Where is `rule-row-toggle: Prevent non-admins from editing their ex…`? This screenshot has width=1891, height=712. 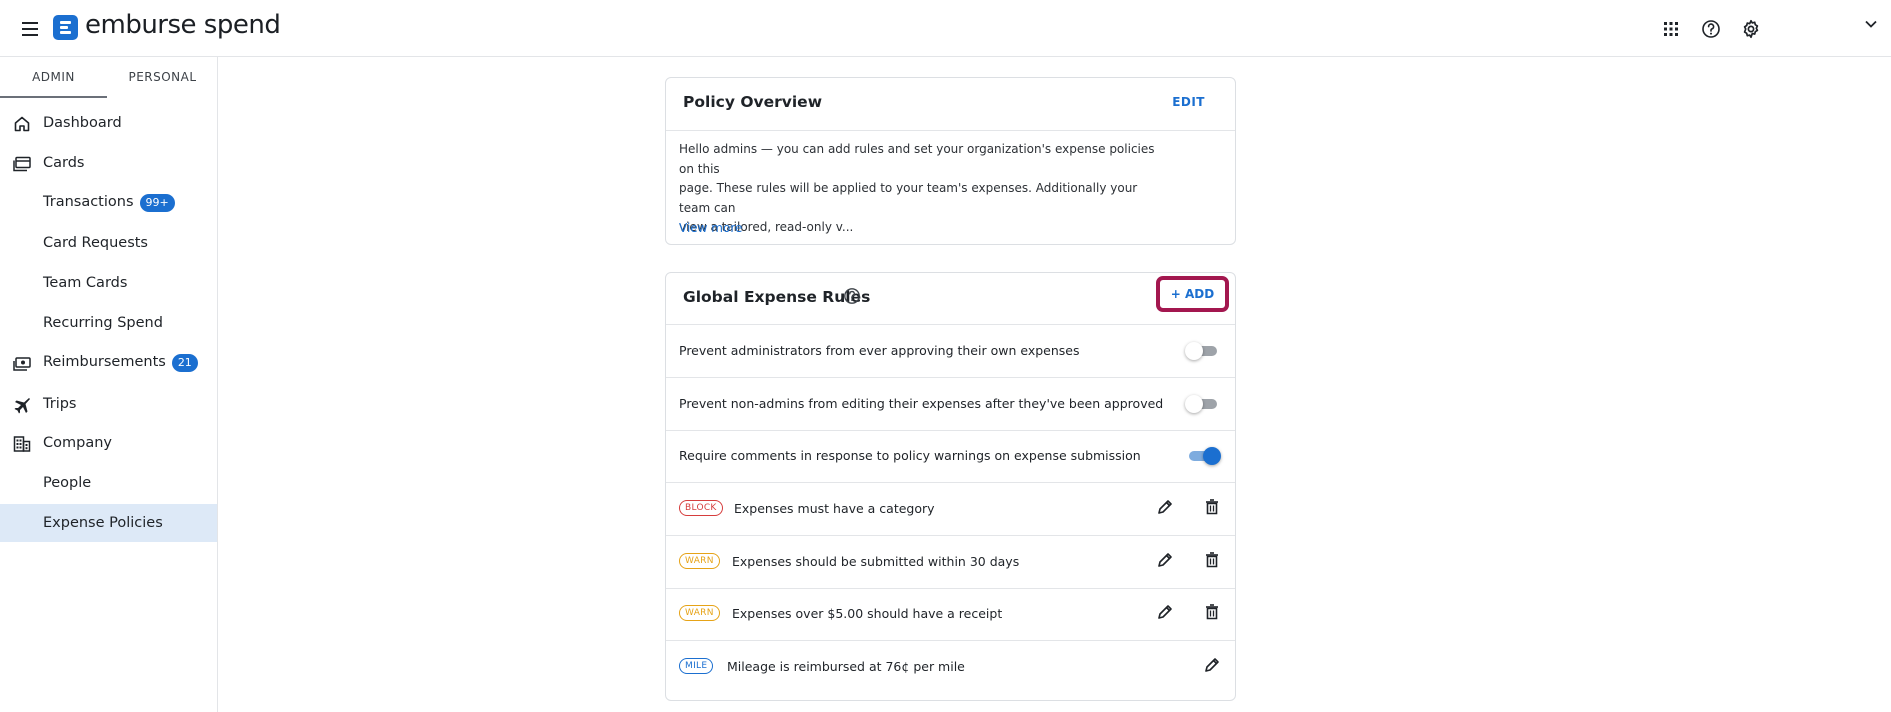
rule-row-toggle: Prevent non-admins from editing their ex… is located at coordinates (950, 404).